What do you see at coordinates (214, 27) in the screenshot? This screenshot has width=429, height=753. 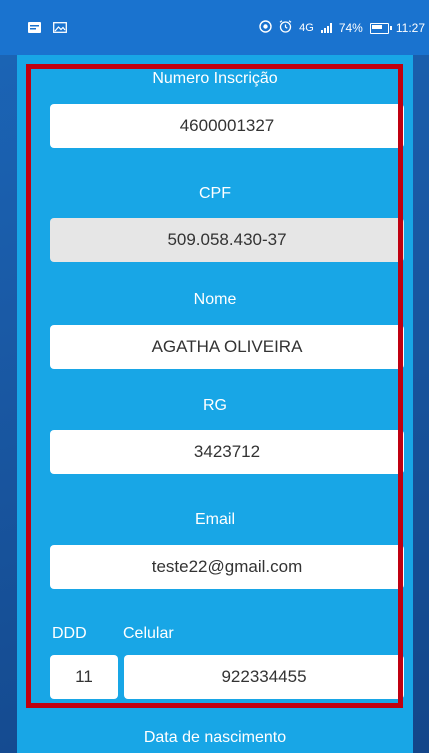 I see `status-bar: 4G 74% 11:27` at bounding box center [214, 27].